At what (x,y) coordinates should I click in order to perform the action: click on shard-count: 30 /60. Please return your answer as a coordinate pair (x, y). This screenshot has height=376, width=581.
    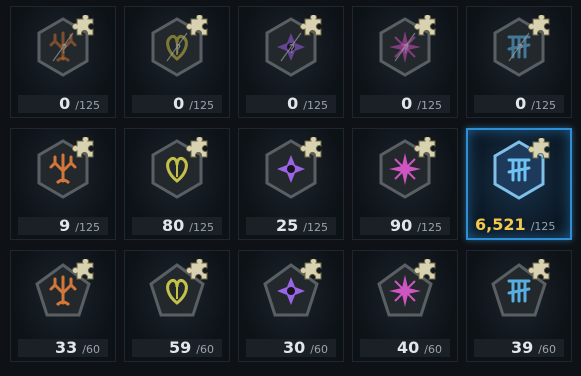
    Looking at the image, I should click on (291, 348).